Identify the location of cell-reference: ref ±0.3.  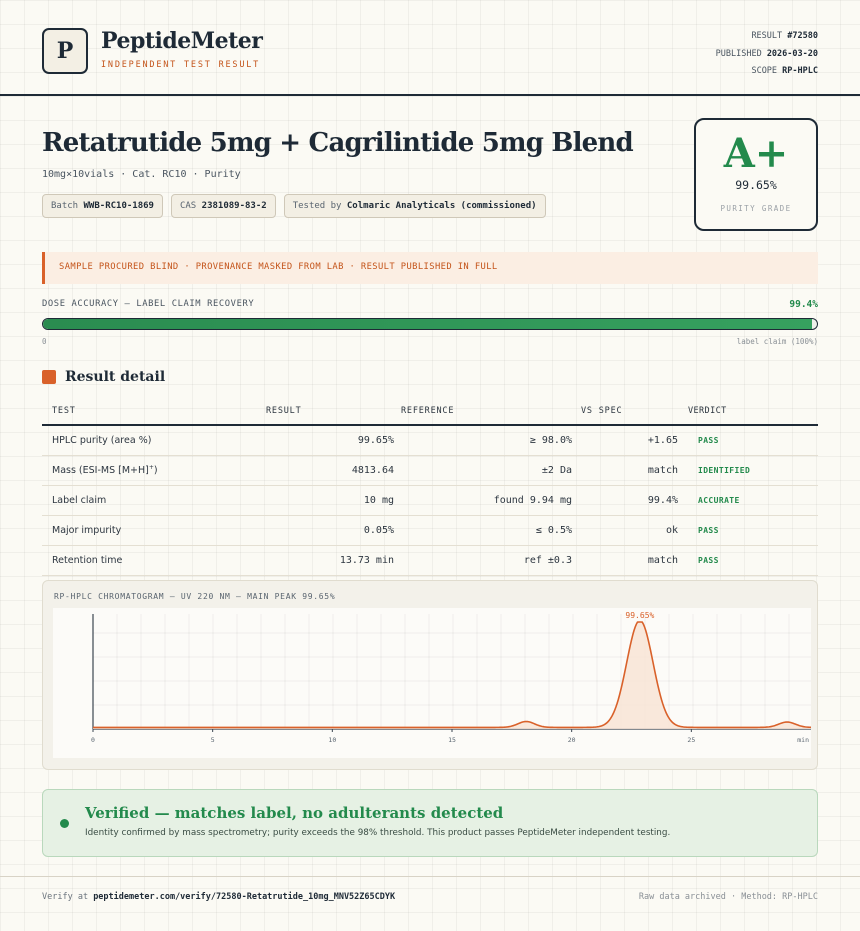
(547, 560).